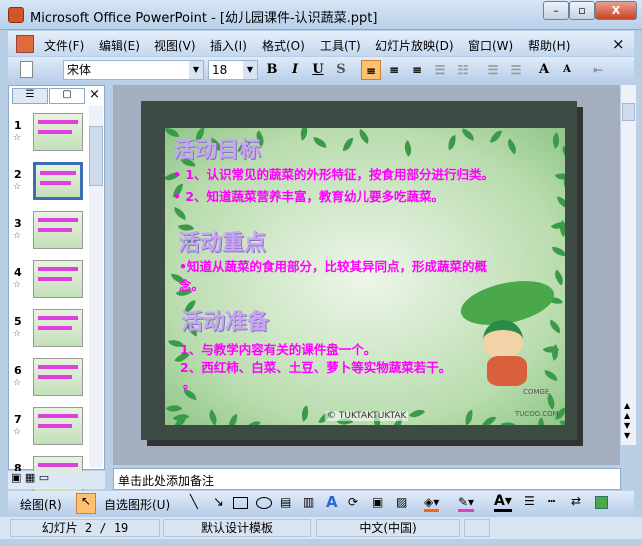 The image size is (642, 546). Describe the element at coordinates (96, 287) in the screenshot. I see `thumbs-scrollbar` at that location.